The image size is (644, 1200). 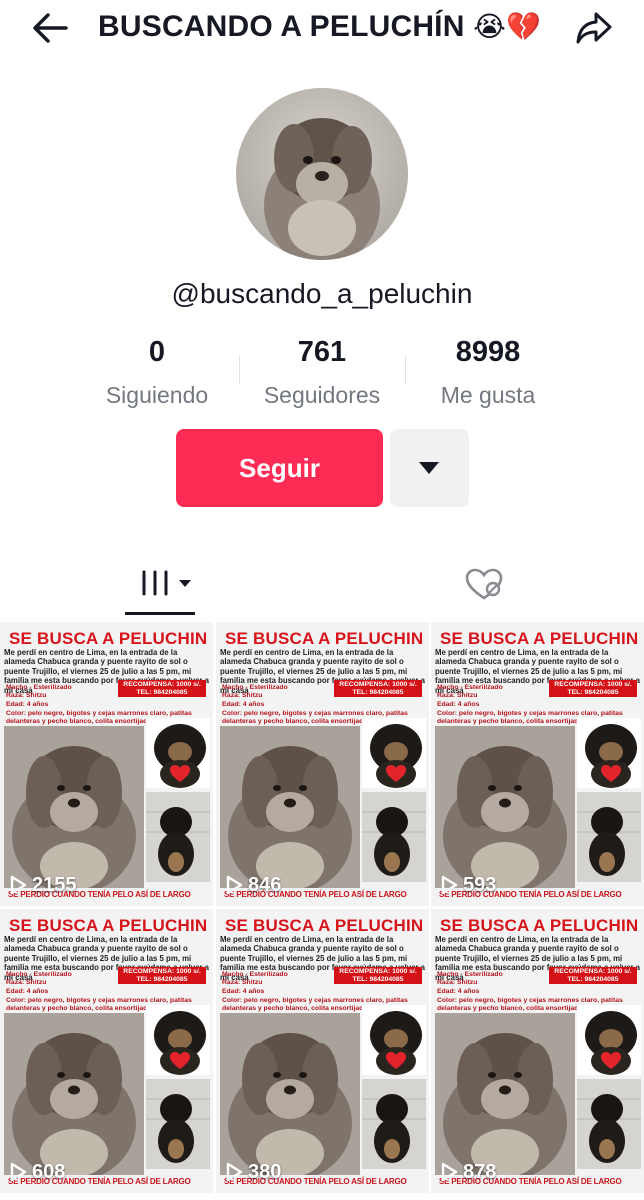 What do you see at coordinates (488, 372) in the screenshot?
I see `stat-likes: 8998 Me gusta` at bounding box center [488, 372].